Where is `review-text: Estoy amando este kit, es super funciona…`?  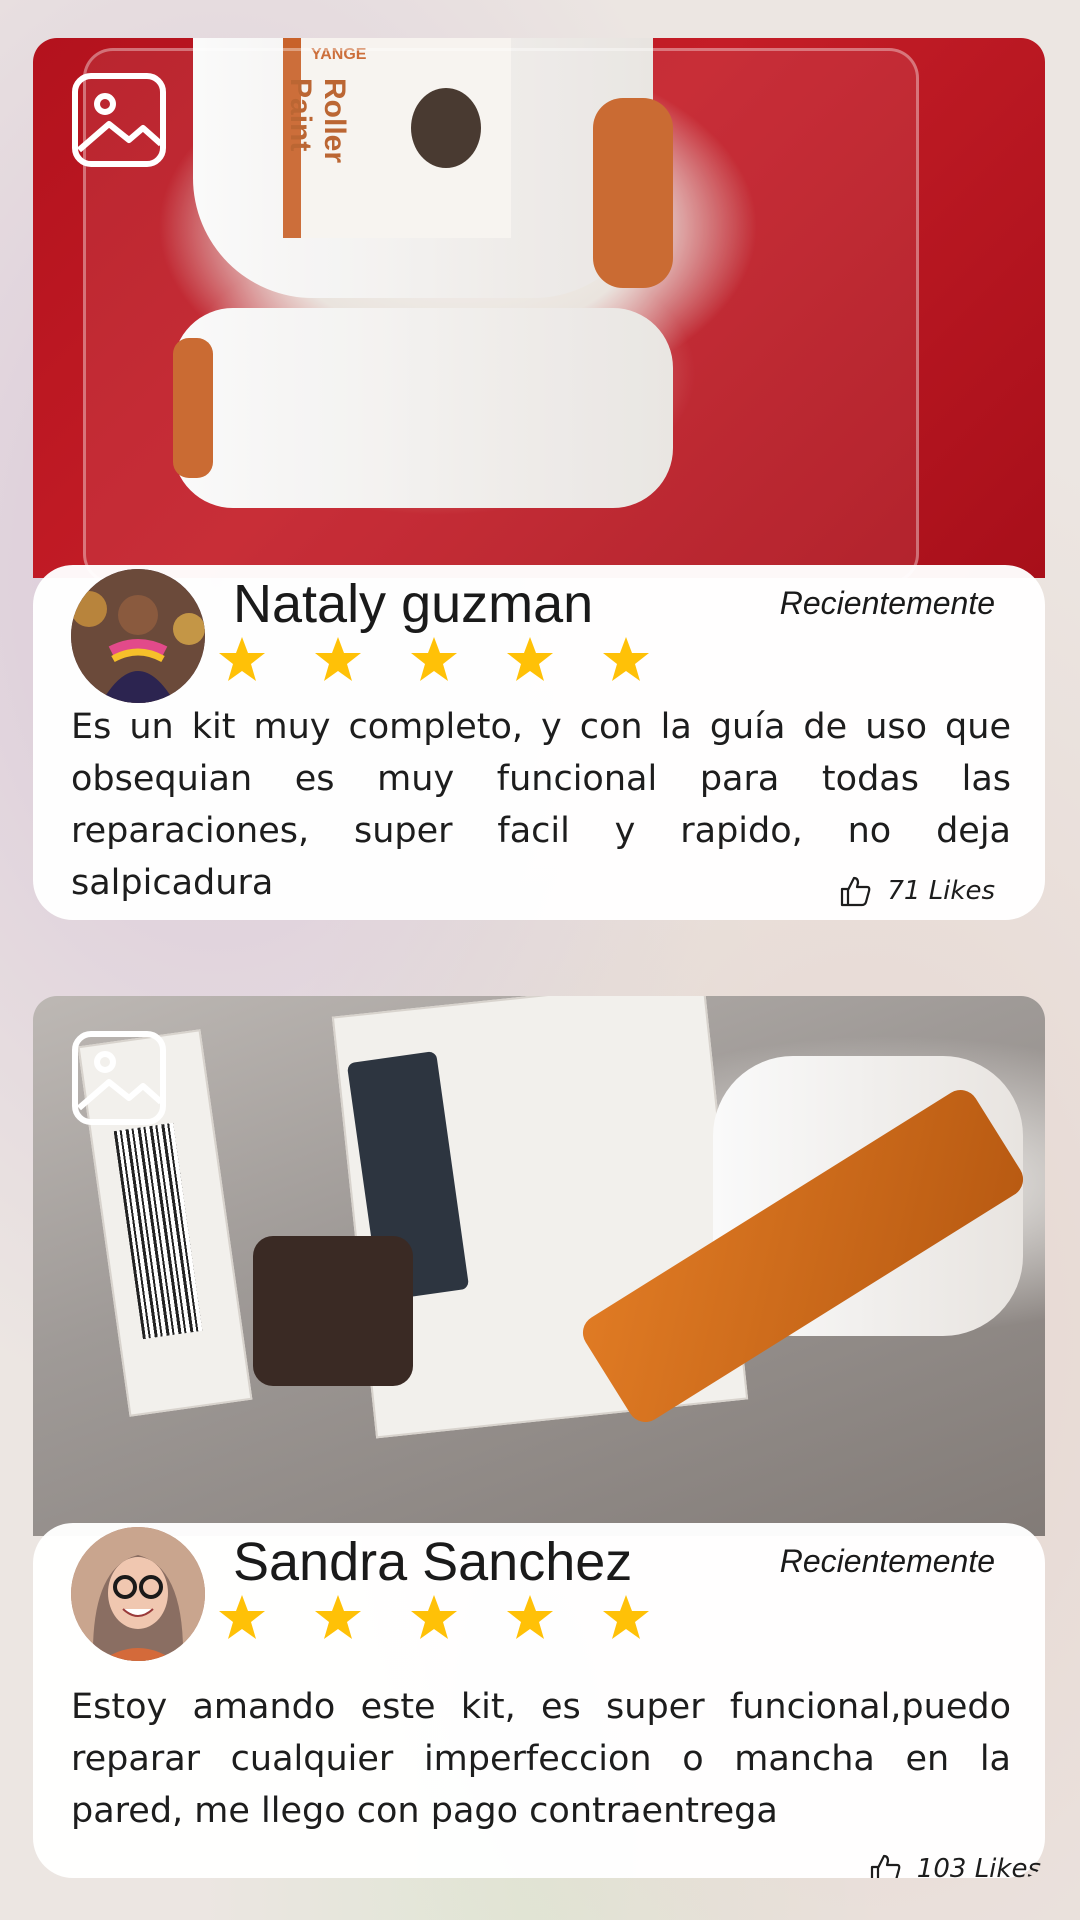
review-text: Estoy amando este kit, es super funciona… is located at coordinates (541, 1759).